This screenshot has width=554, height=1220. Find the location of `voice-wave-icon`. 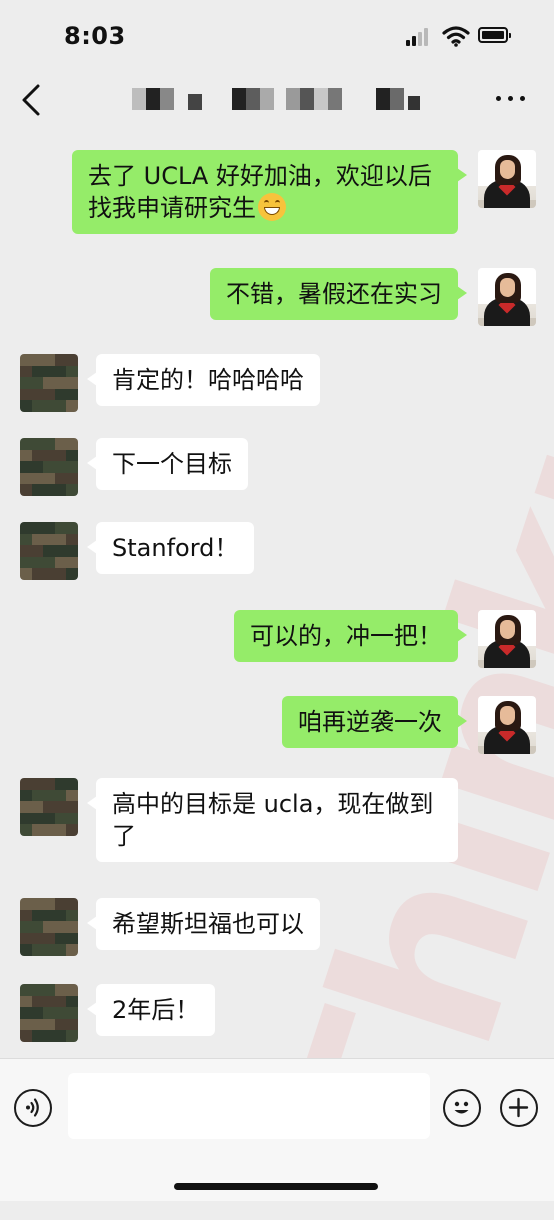

voice-wave-icon is located at coordinates (32, 1107).